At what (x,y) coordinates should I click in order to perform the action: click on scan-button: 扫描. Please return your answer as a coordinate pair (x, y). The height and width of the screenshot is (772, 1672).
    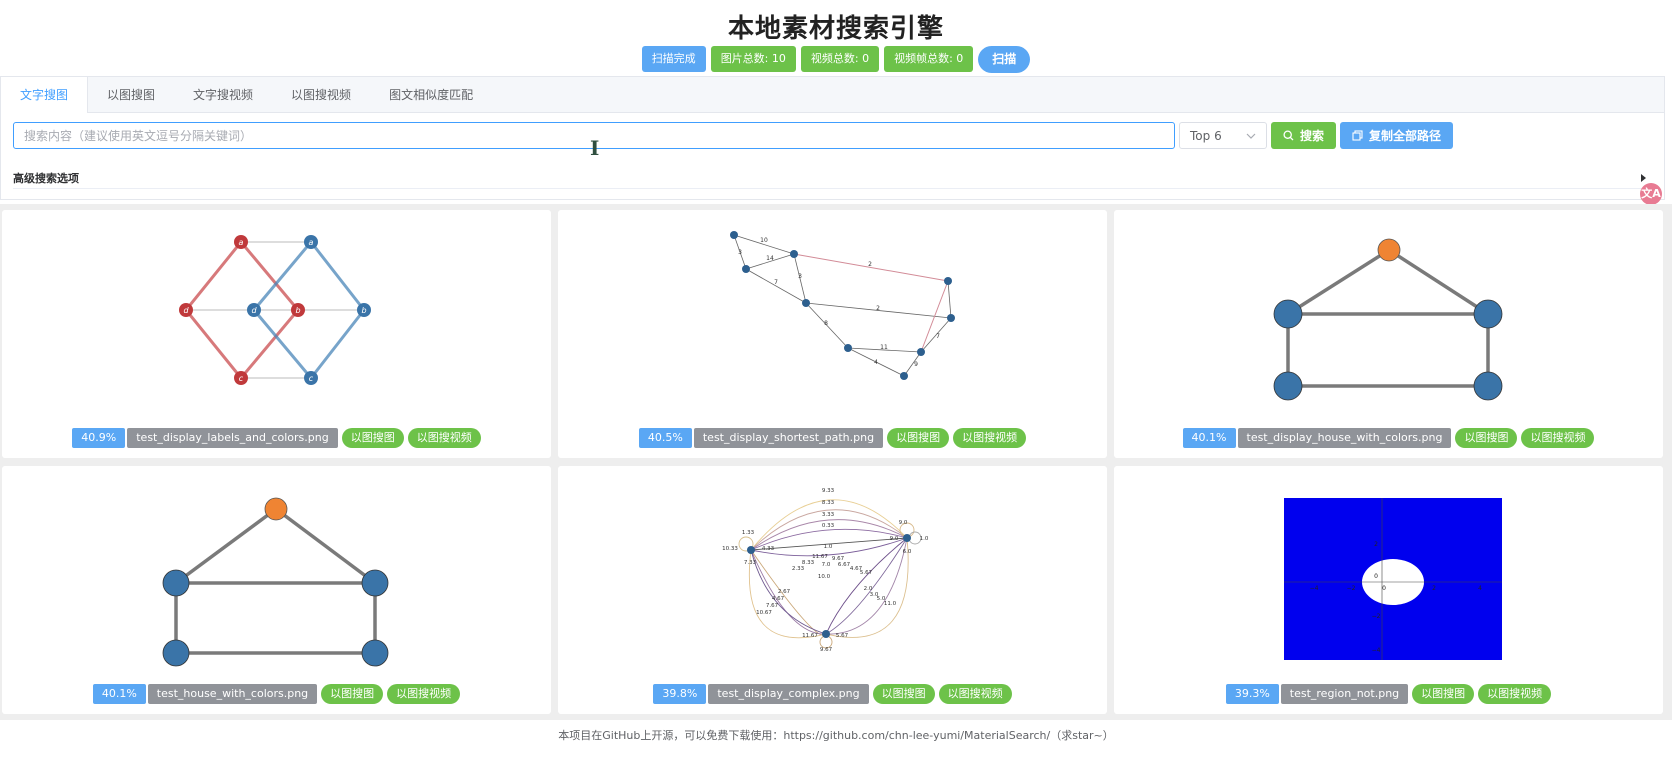
    Looking at the image, I should click on (1004, 59).